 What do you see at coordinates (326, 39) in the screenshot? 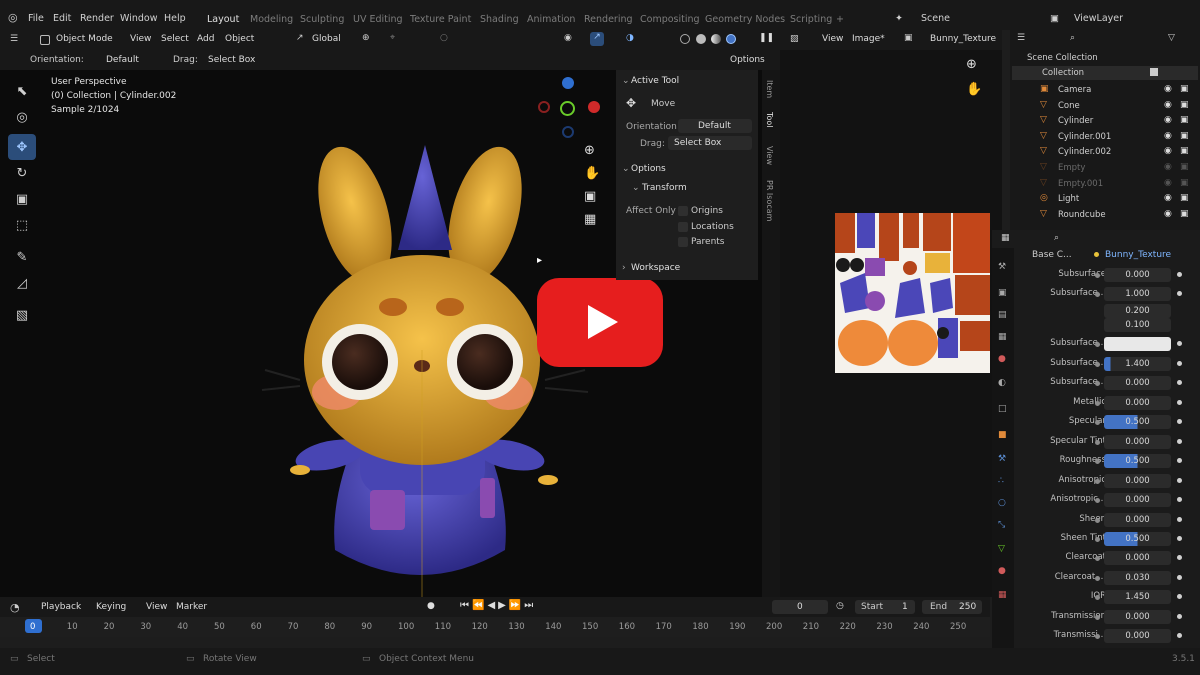
I see `transform-orientation: Global` at bounding box center [326, 39].